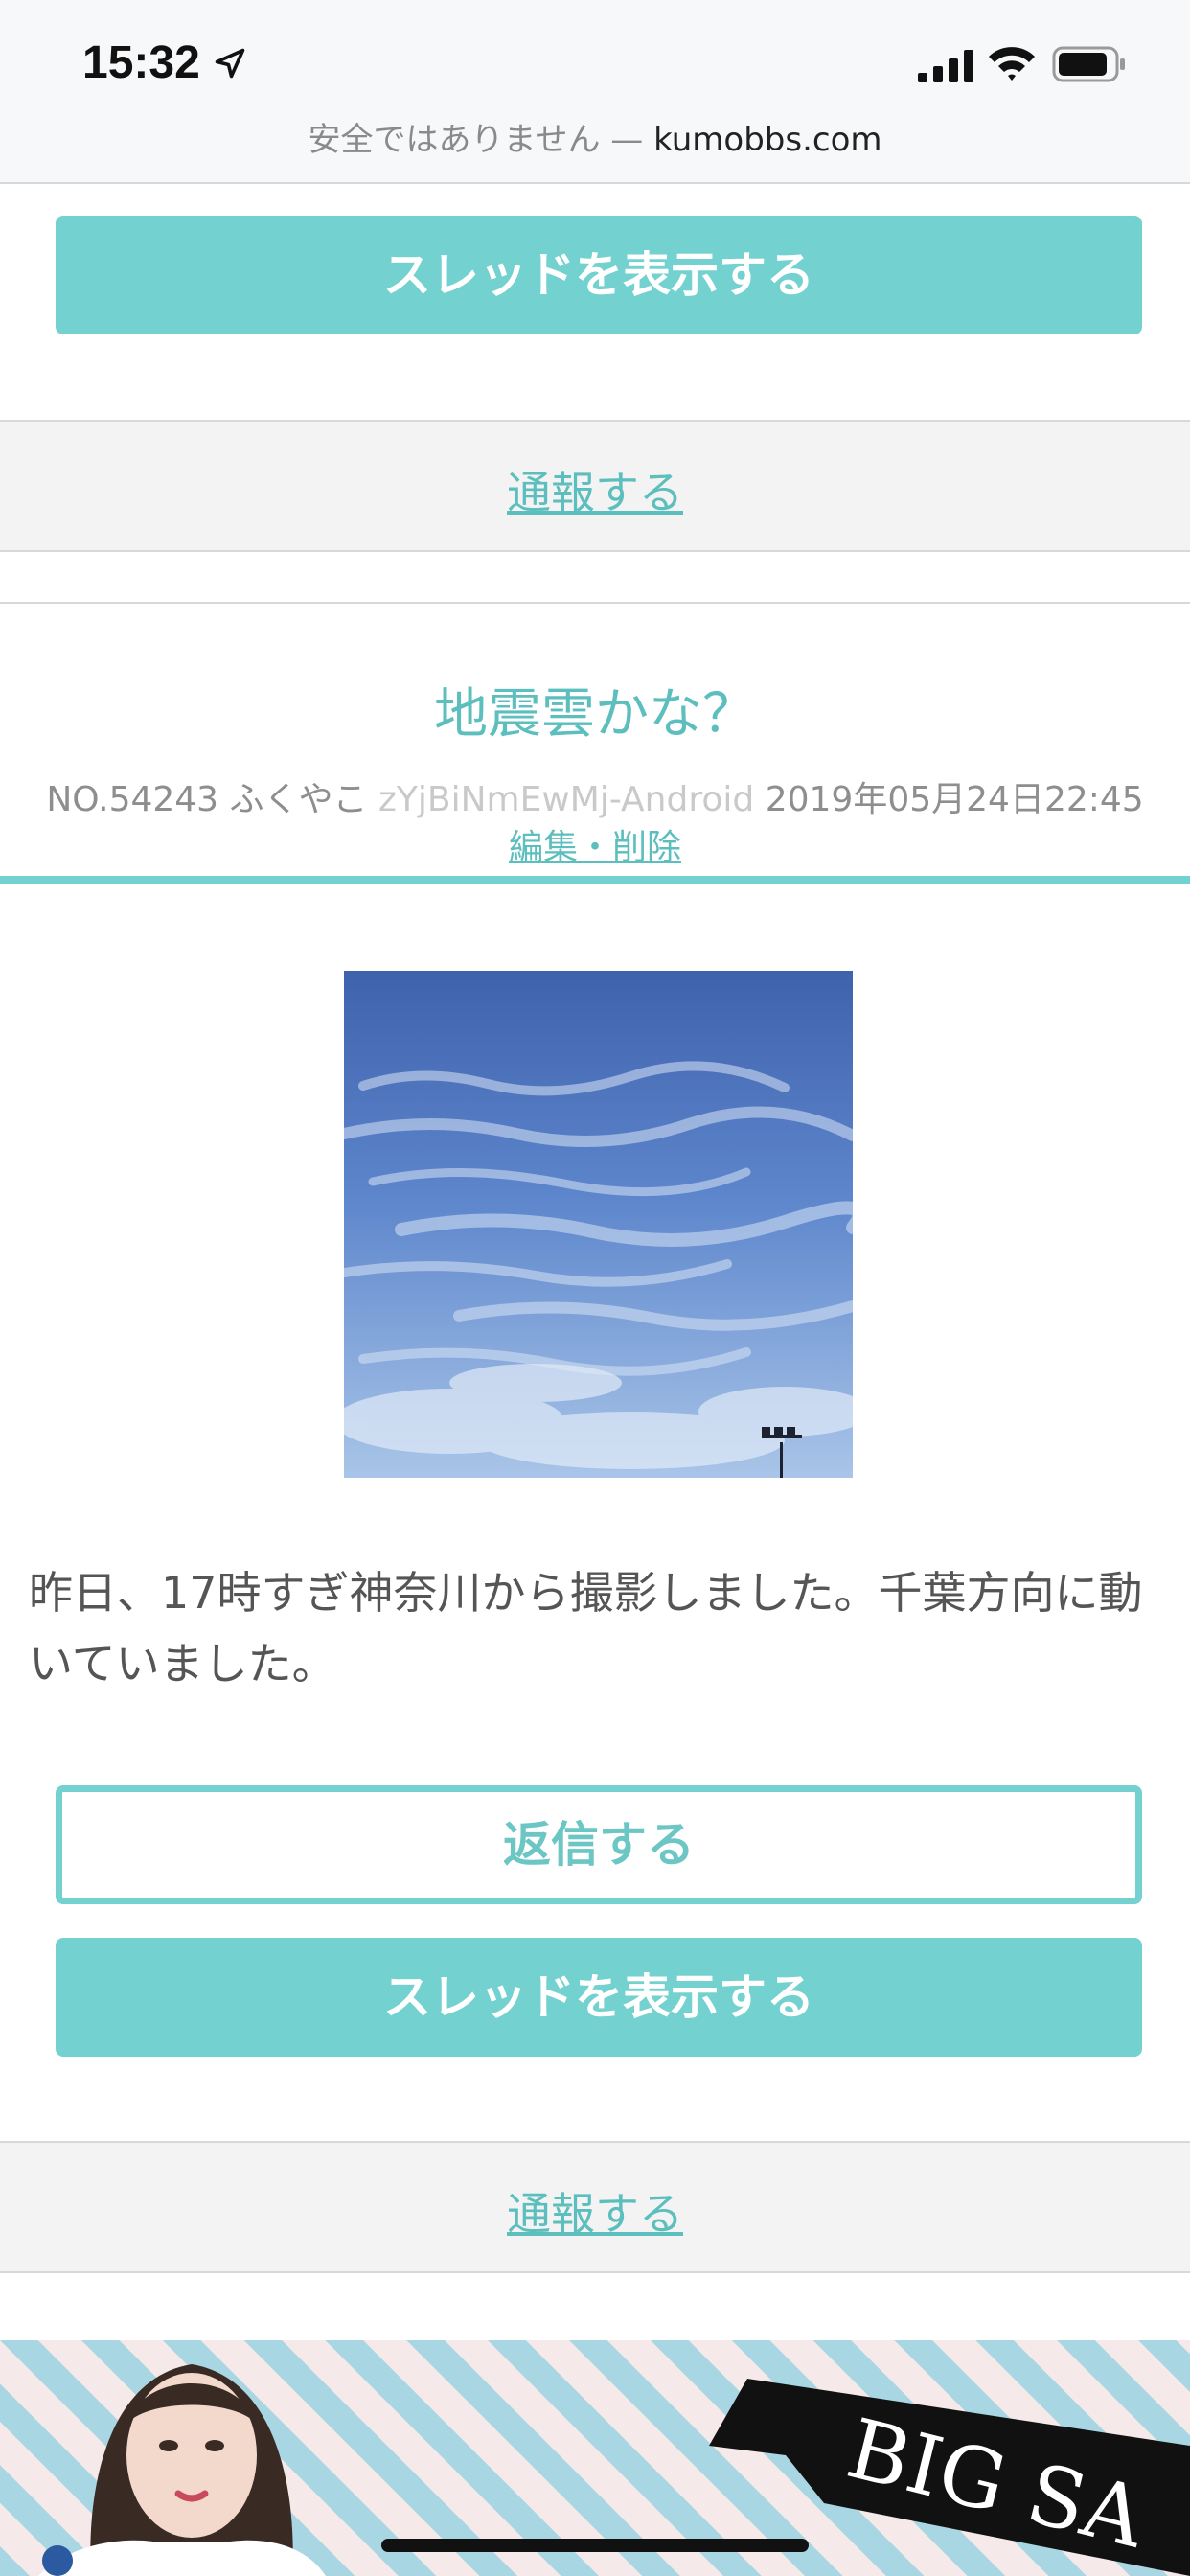 Image resolution: width=1190 pixels, height=2576 pixels. What do you see at coordinates (595, 603) in the screenshot?
I see `divider` at bounding box center [595, 603].